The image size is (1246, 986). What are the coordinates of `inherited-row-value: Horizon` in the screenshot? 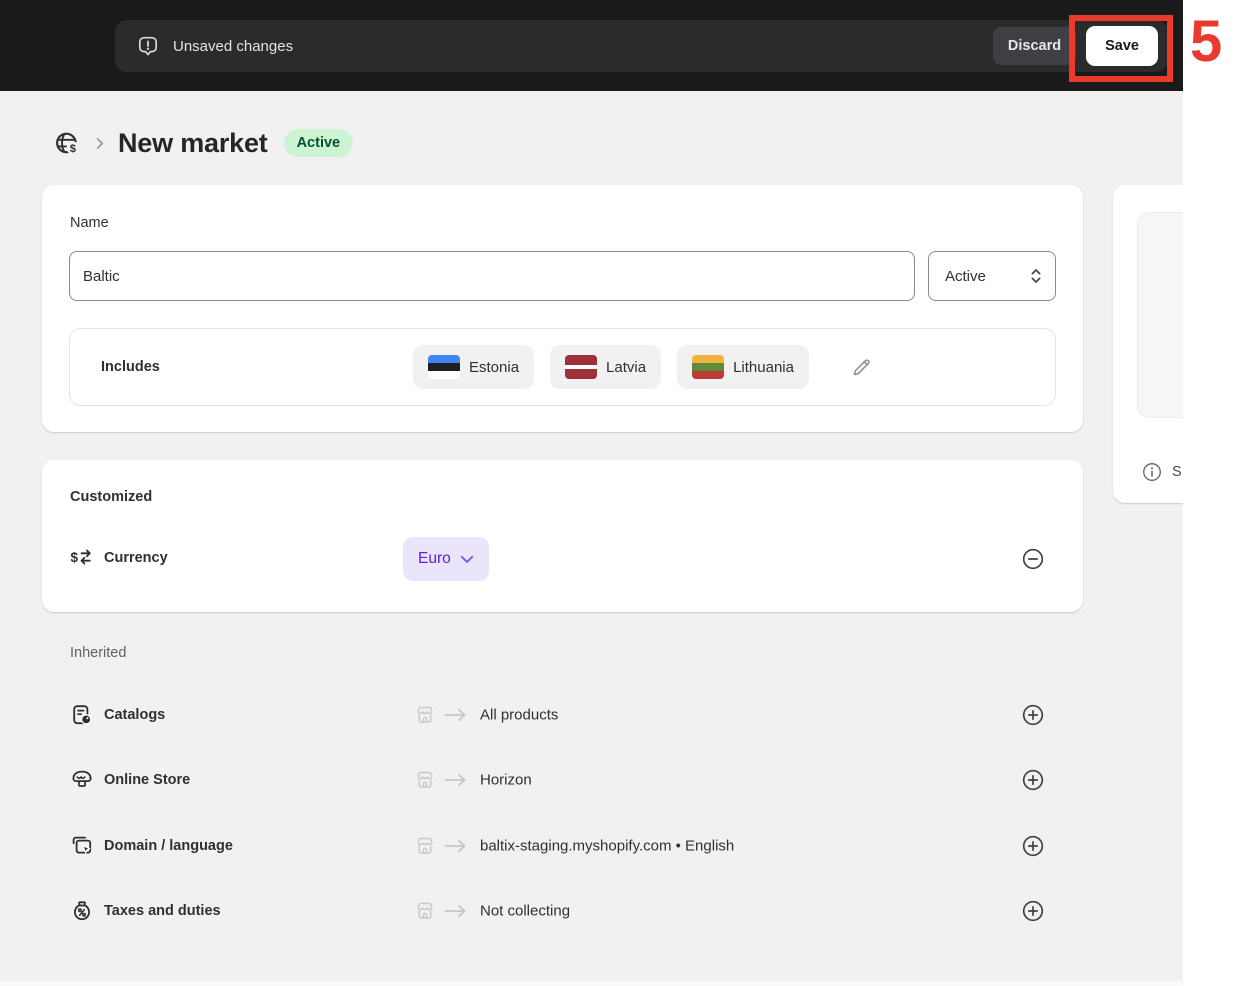 It's located at (506, 780).